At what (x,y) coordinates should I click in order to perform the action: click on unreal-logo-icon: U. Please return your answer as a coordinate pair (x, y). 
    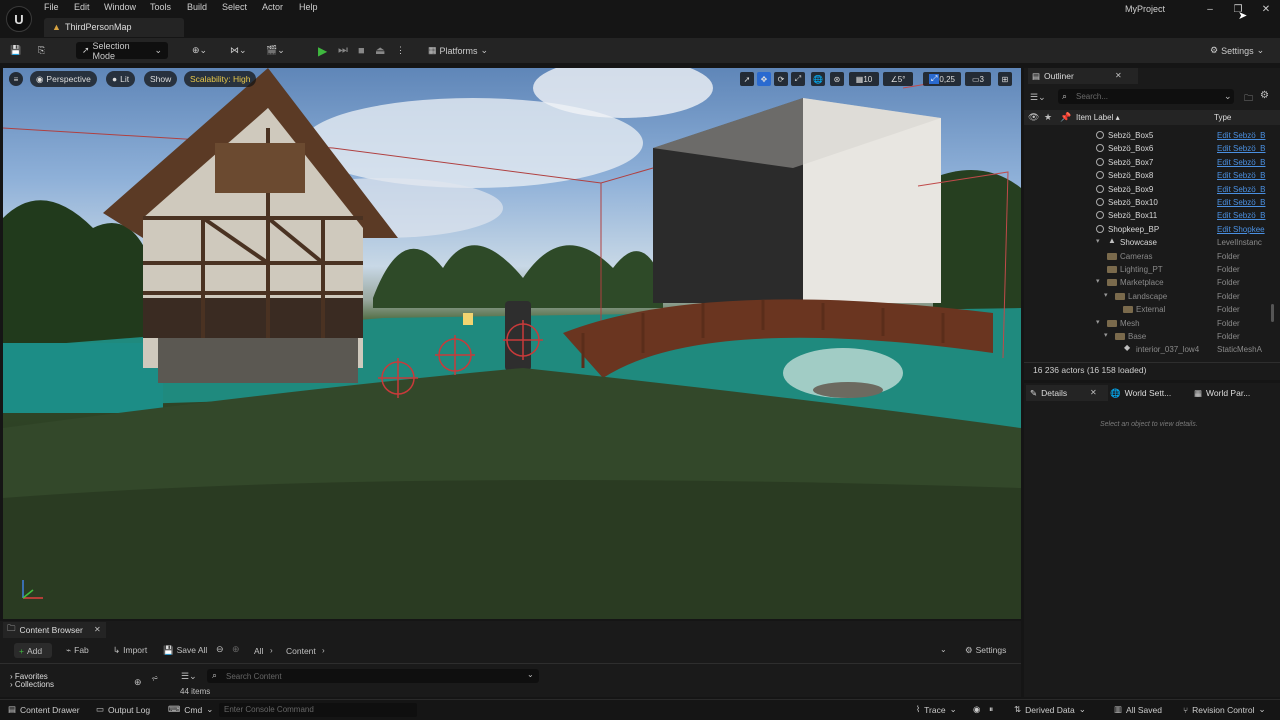
    Looking at the image, I should click on (19, 19).